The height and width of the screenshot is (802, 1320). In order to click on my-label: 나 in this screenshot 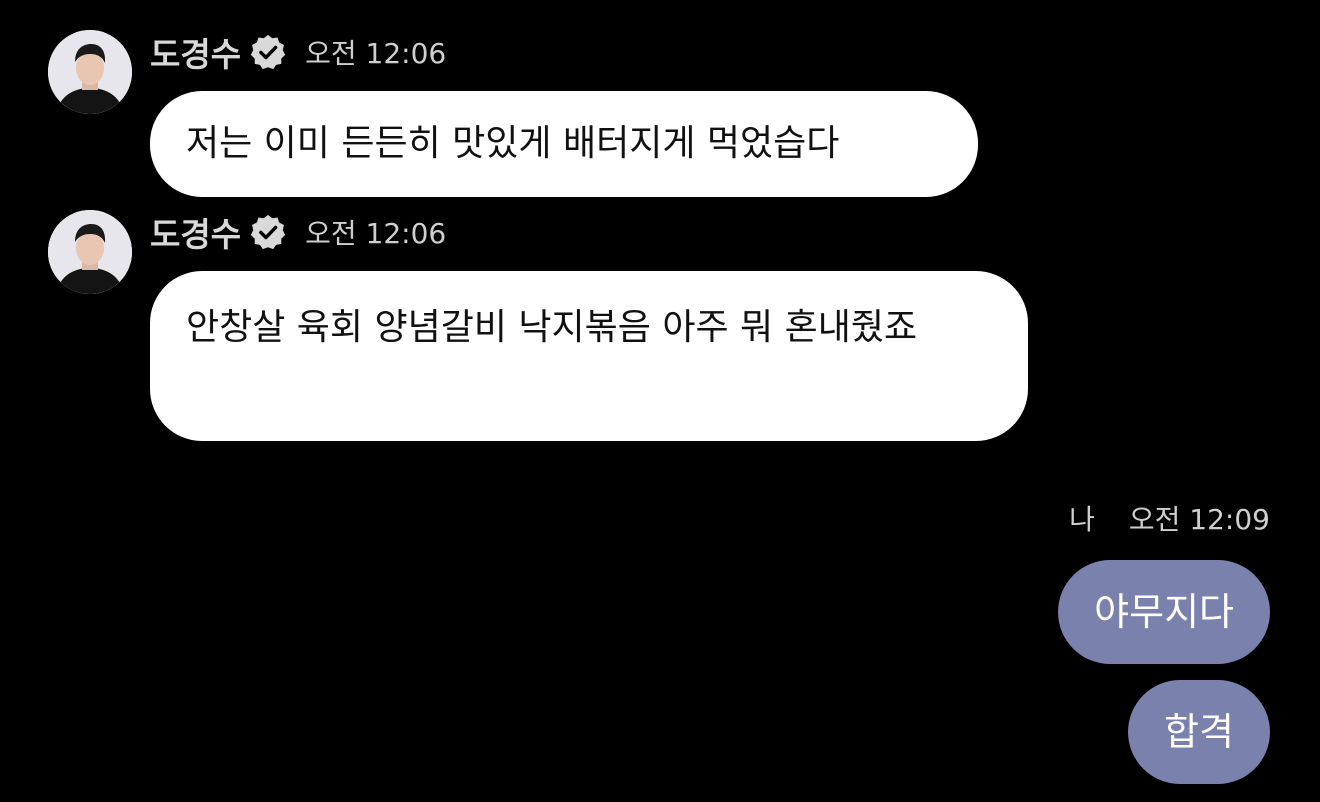, I will do `click(1082, 519)`.